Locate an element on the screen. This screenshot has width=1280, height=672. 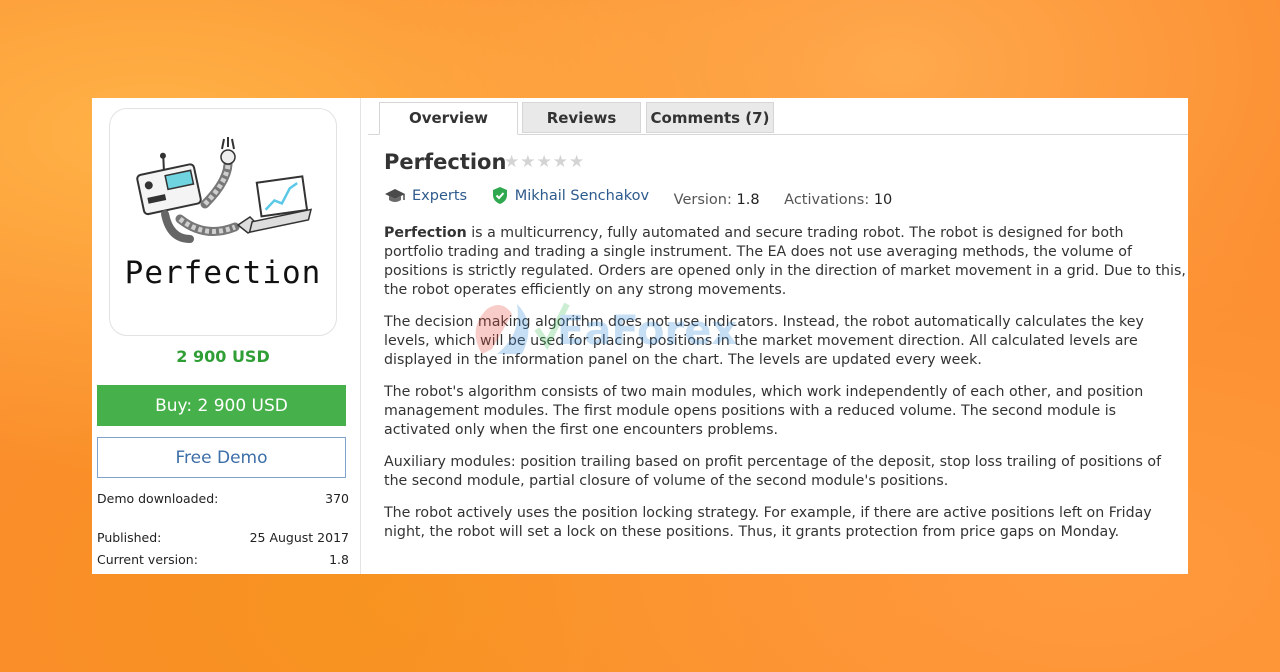
free-demo-button: Free Demo is located at coordinates (221, 457).